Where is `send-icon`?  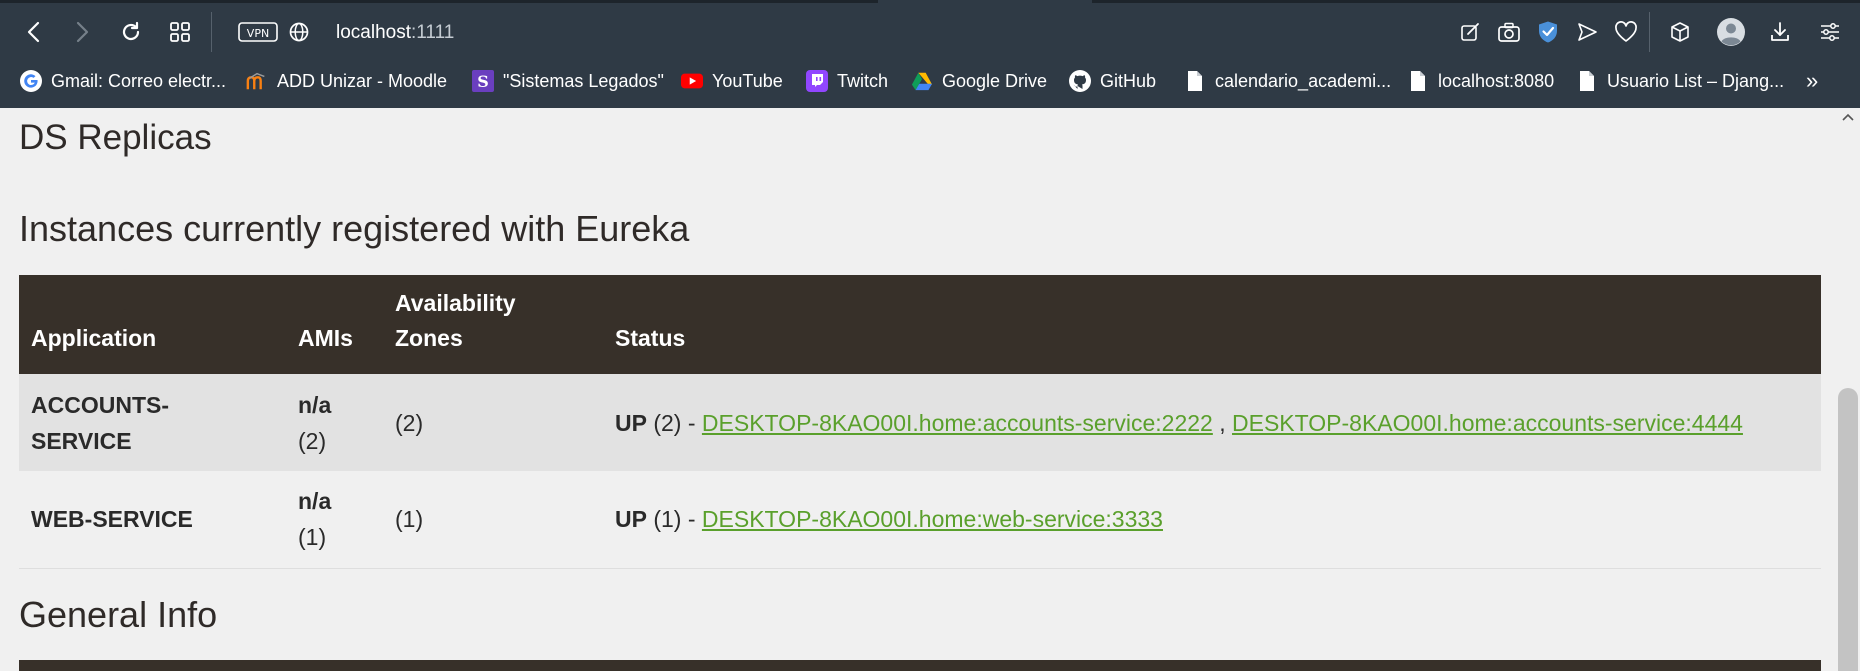
send-icon is located at coordinates (1587, 32).